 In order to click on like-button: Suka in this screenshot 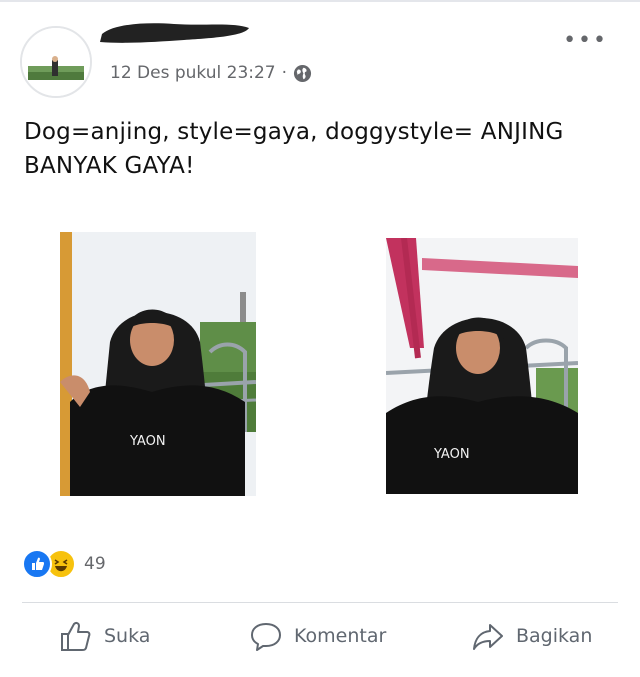, I will do `click(104, 636)`.